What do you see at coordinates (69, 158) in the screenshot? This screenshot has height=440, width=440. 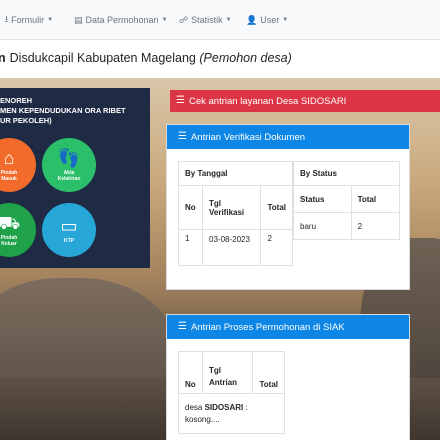 I see `footprints-icon: 👣` at bounding box center [69, 158].